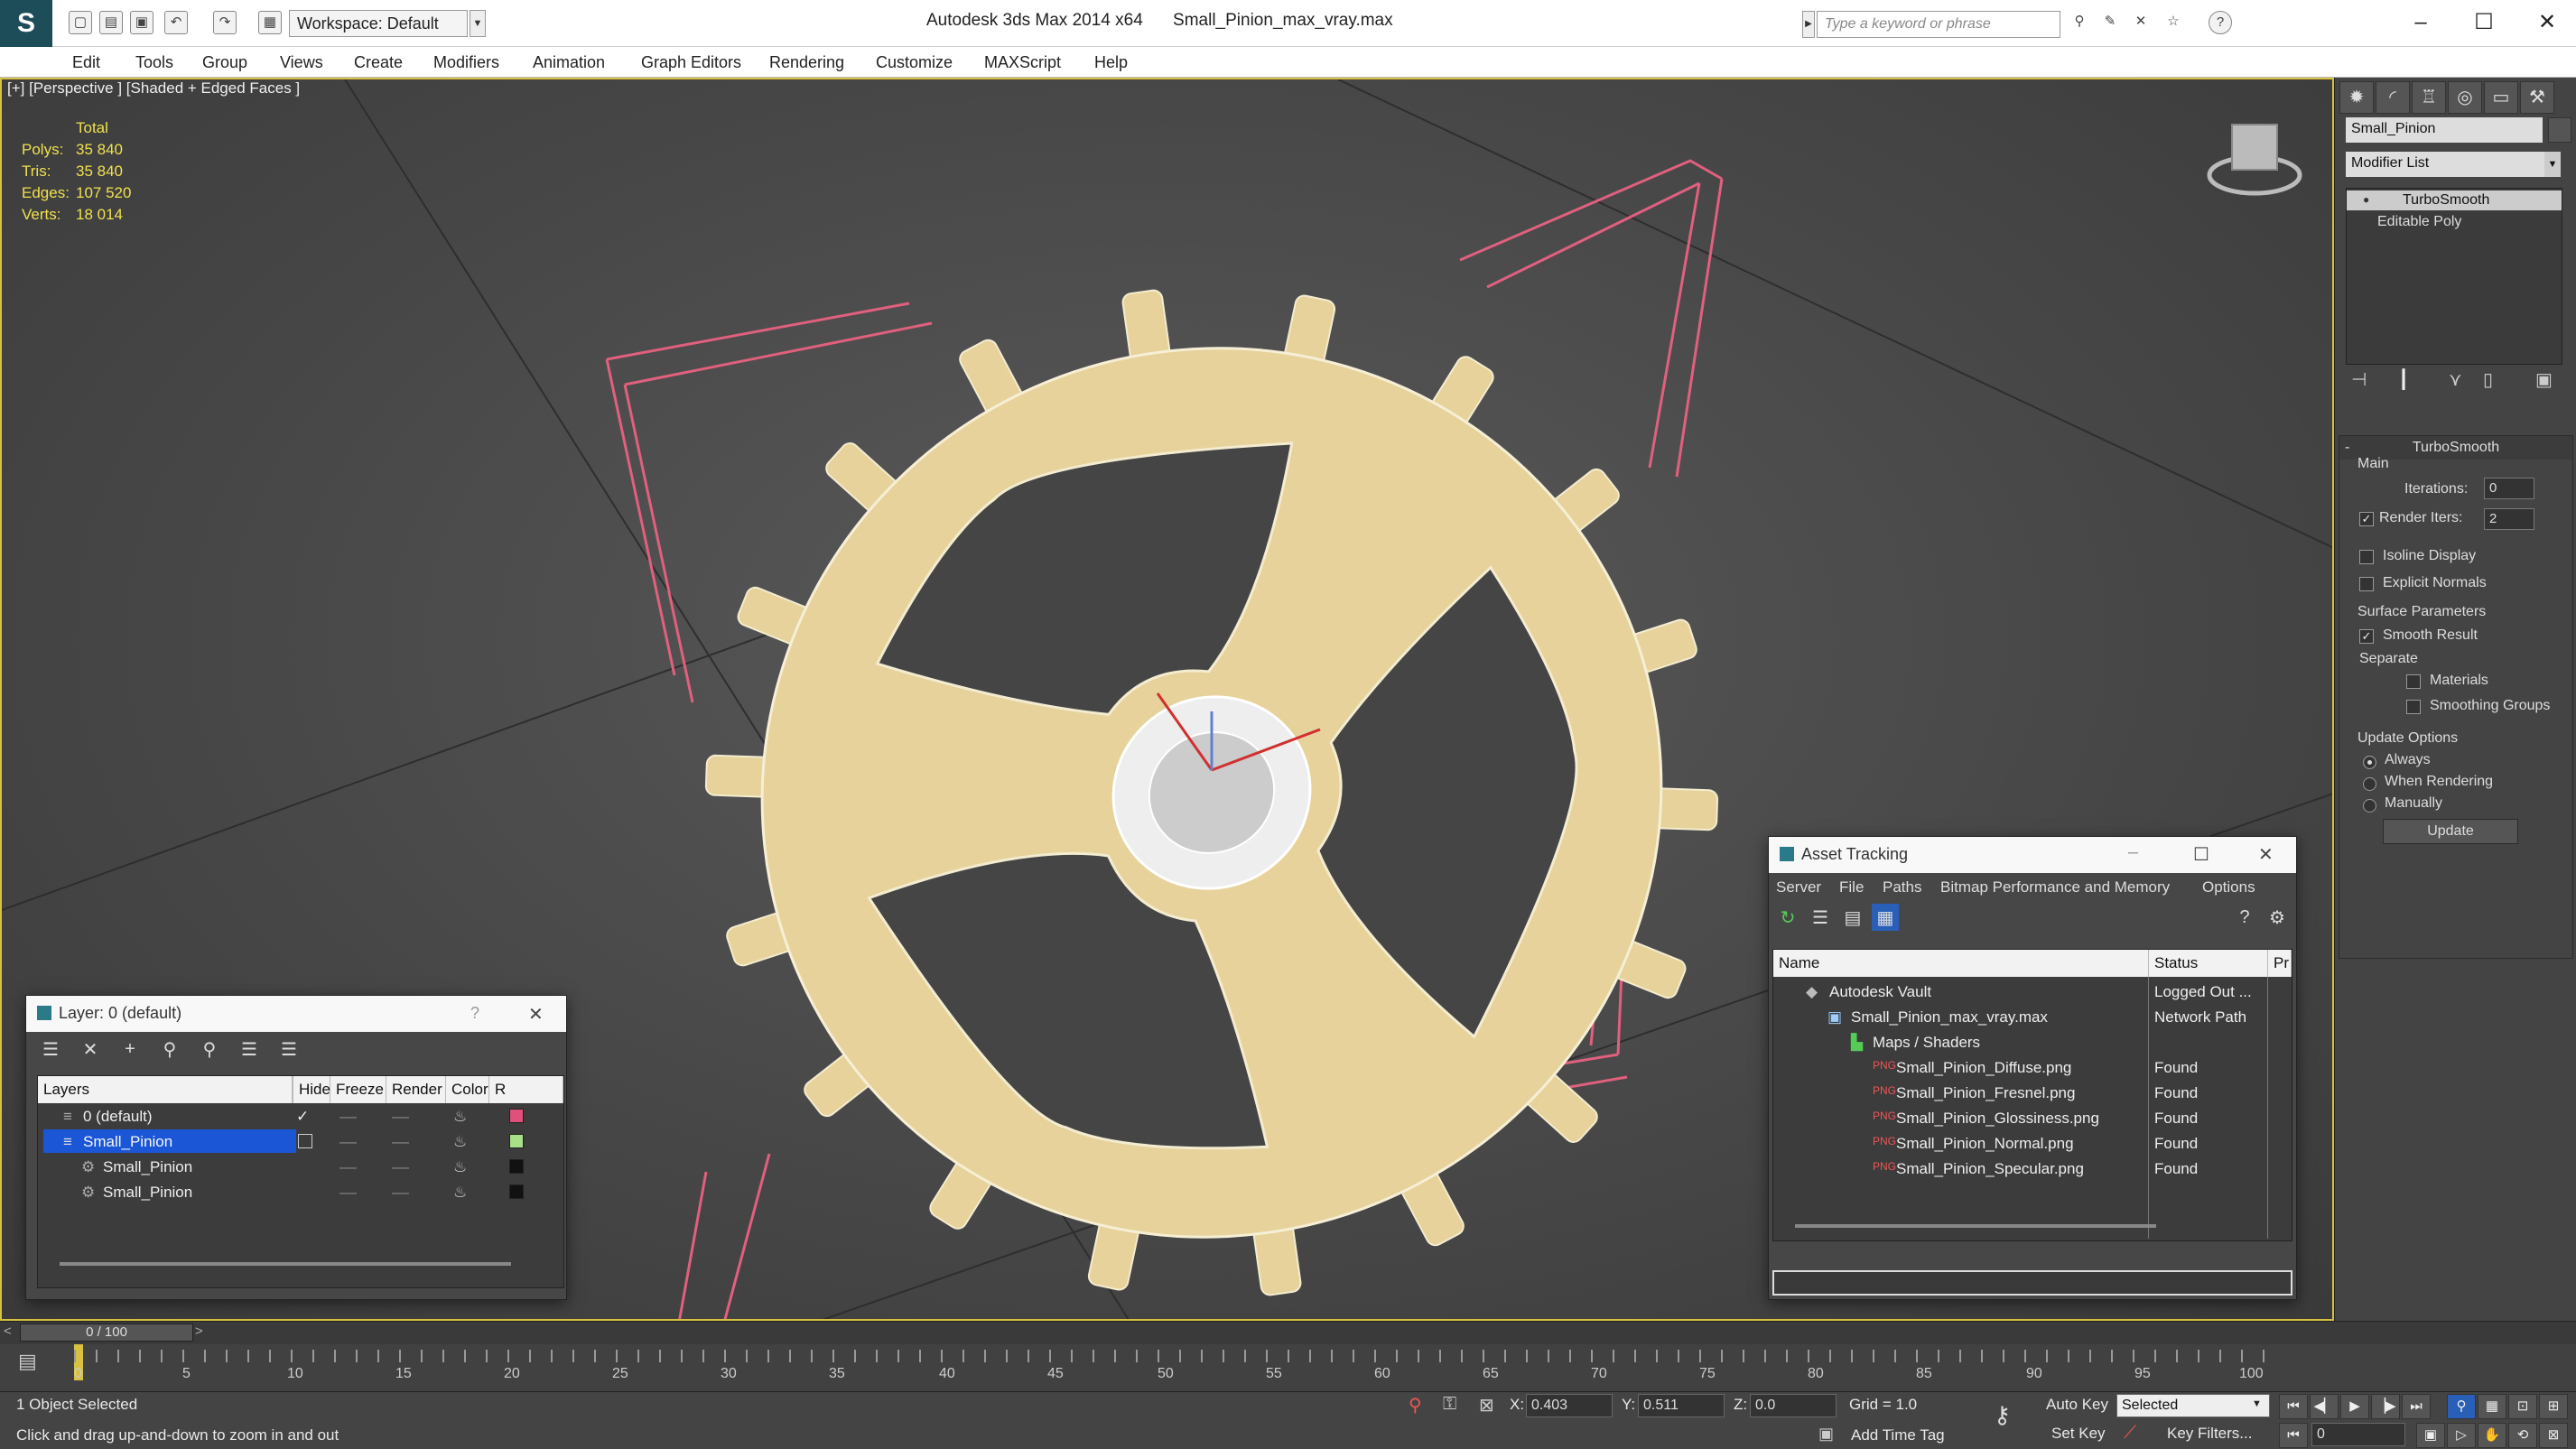 Image resolution: width=2576 pixels, height=1449 pixels. What do you see at coordinates (2293, 1435) in the screenshot?
I see `key-mode-toggle-icon: ⏮` at bounding box center [2293, 1435].